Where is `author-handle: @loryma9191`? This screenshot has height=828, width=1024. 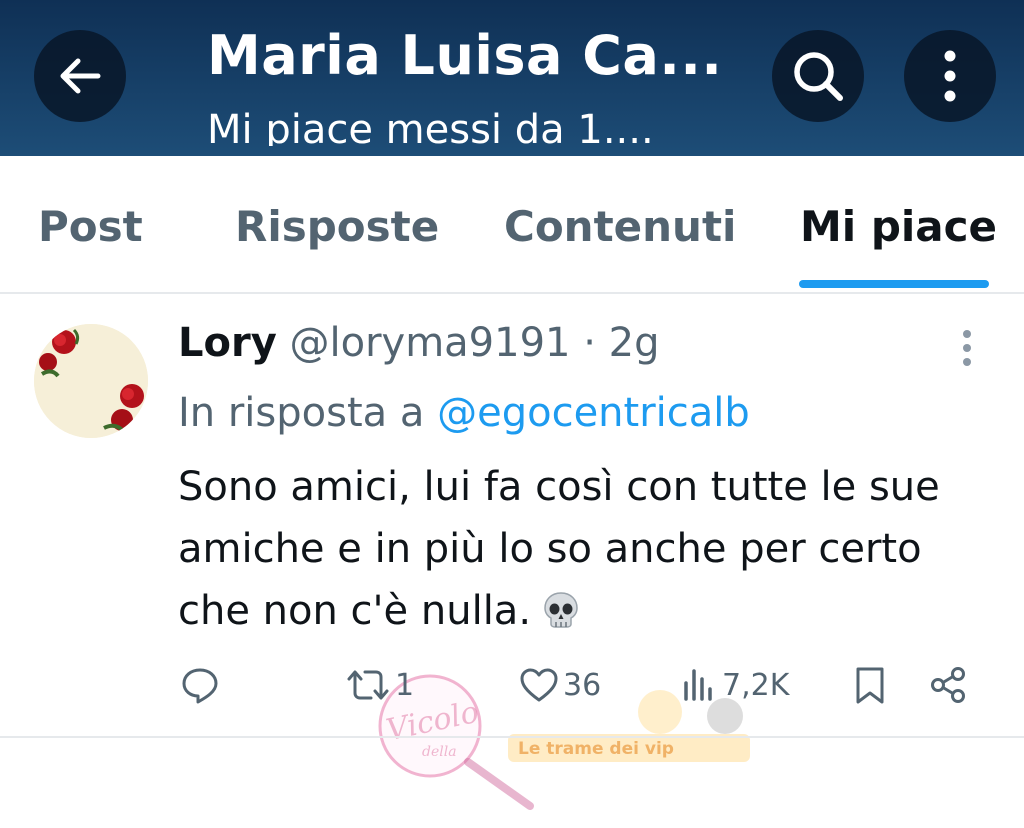
author-handle: @loryma9191 is located at coordinates (430, 343).